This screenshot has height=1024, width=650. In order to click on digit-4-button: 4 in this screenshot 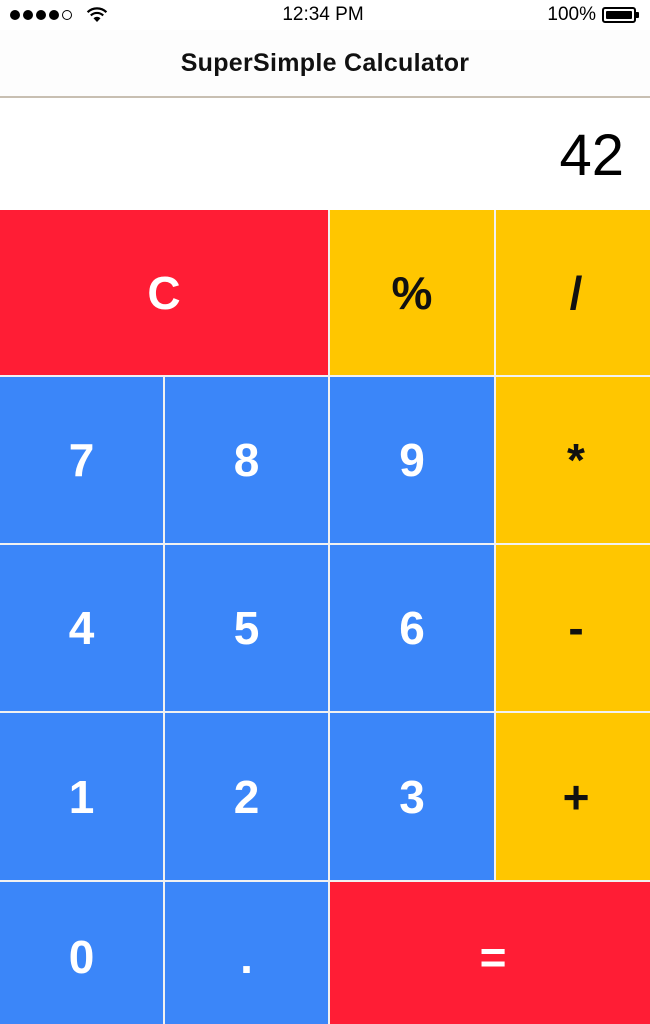, I will do `click(81, 628)`.